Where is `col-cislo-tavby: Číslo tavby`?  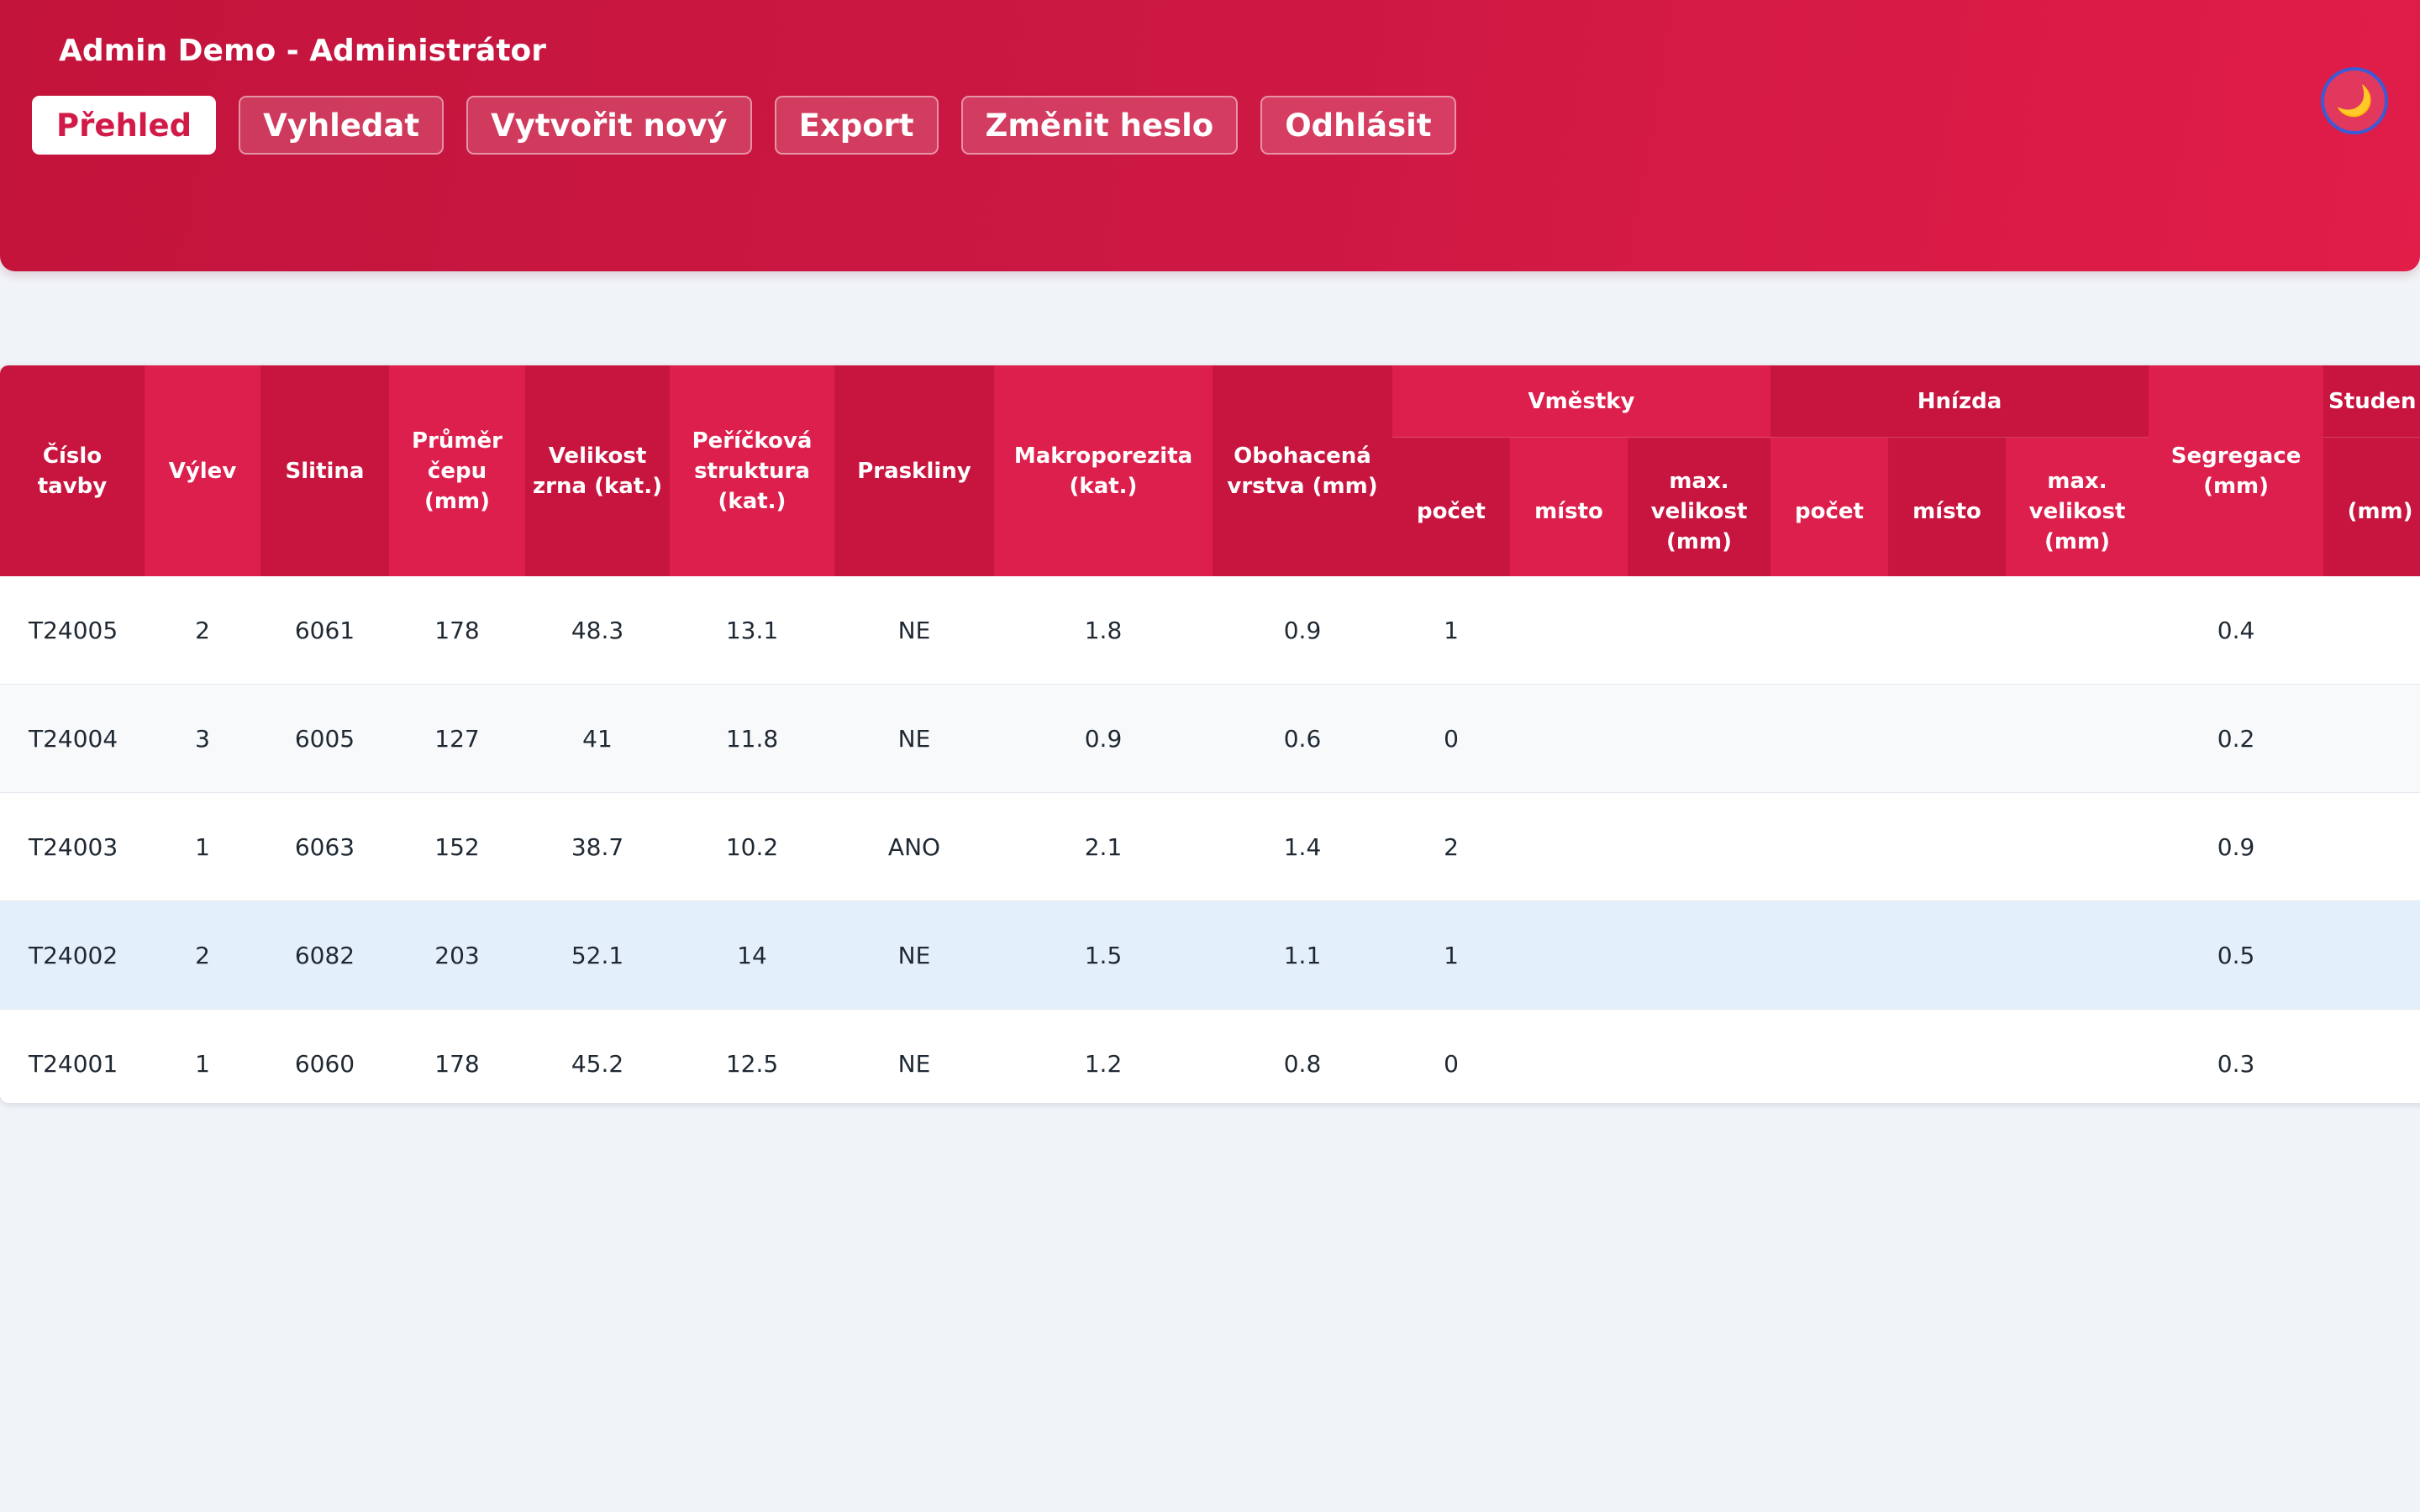 col-cislo-tavby: Číslo tavby is located at coordinates (73, 470).